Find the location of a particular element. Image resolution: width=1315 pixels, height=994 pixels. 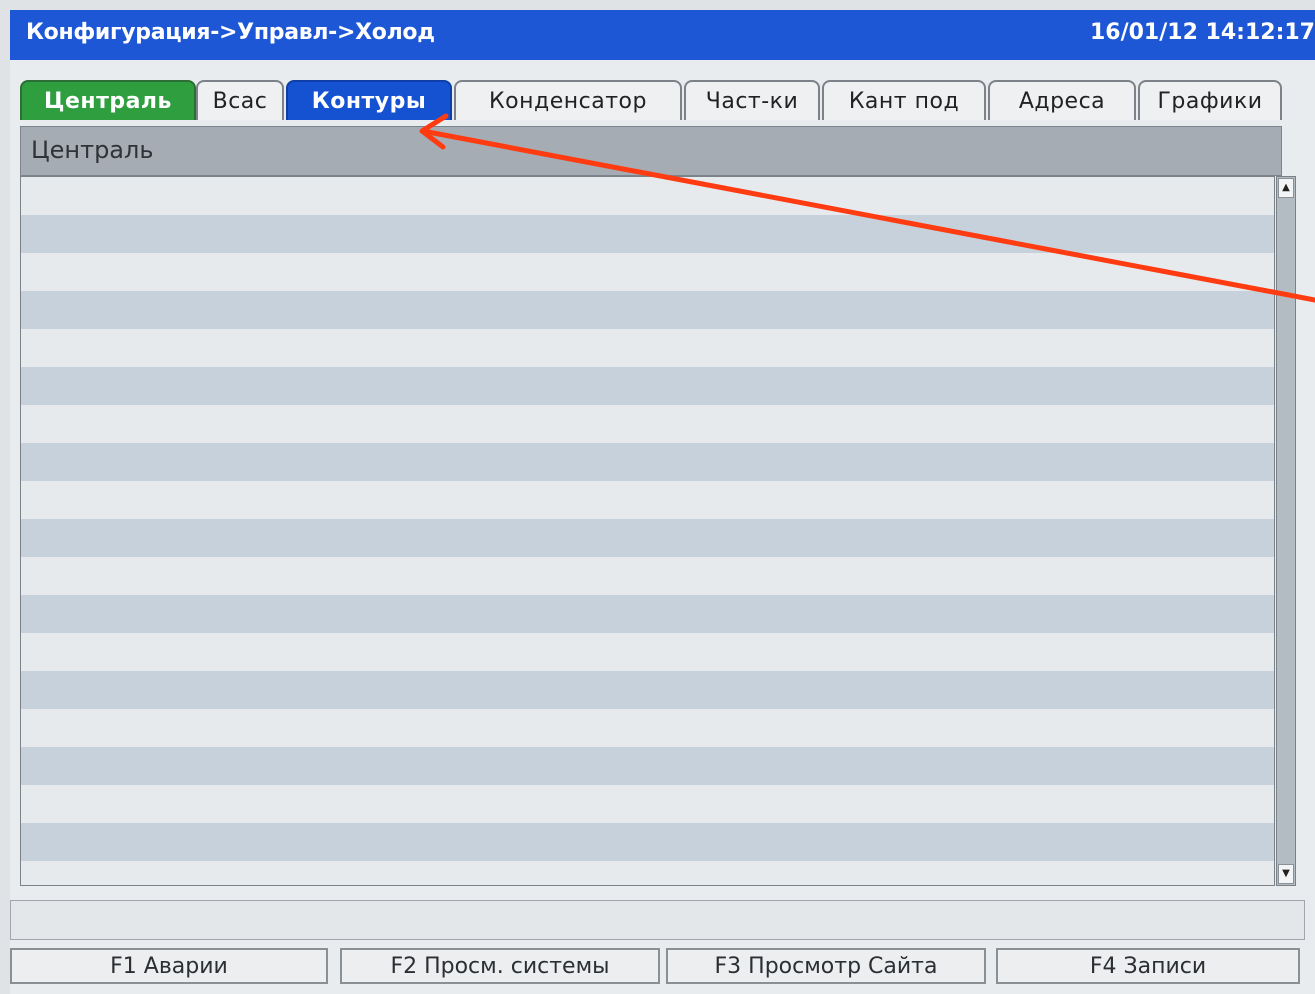

date-time: 16/01/12 14:12:17 is located at coordinates (1202, 32).